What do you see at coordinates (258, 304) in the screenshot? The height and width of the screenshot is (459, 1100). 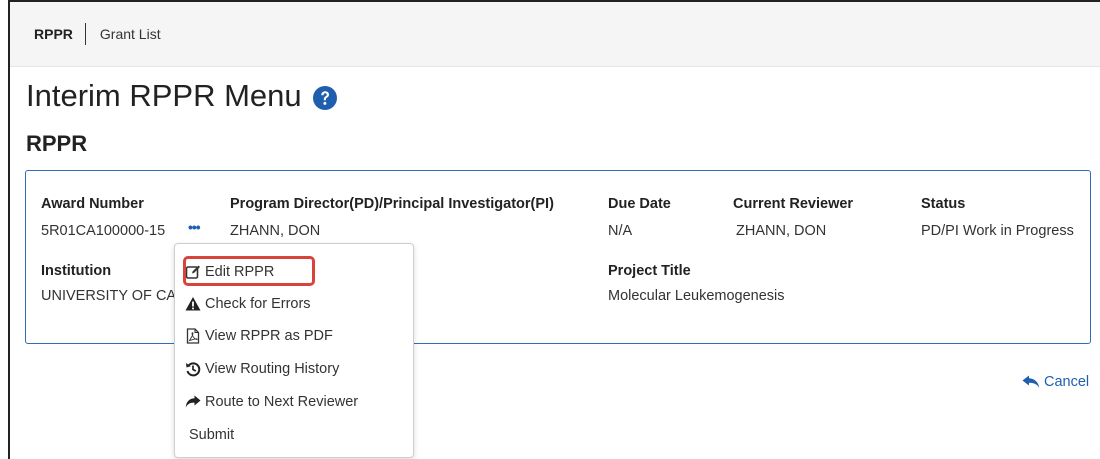 I see `menu-item-label: Check for Errors` at bounding box center [258, 304].